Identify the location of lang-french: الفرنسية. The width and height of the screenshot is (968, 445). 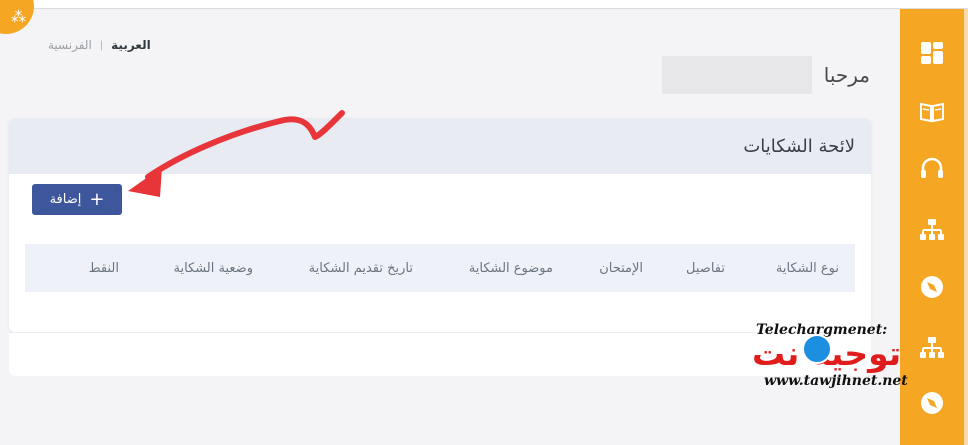
(70, 45).